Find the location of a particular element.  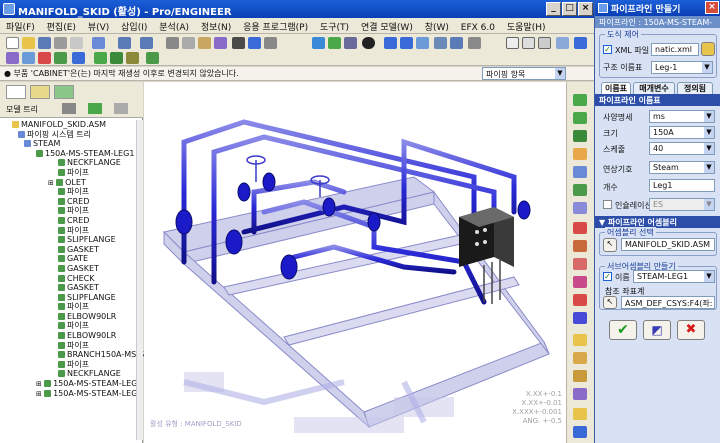

csys-icon is located at coordinates (60, 58).